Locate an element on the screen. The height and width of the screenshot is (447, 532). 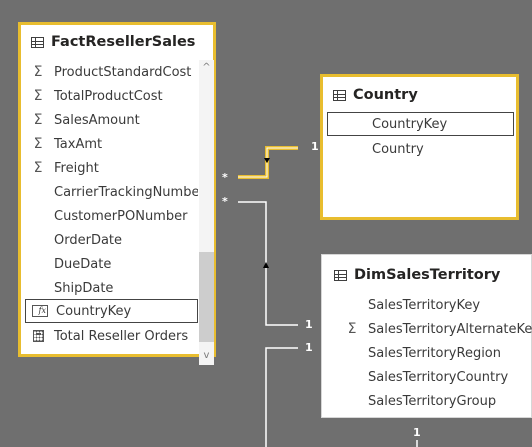
country-table-title: Country is located at coordinates (385, 95).